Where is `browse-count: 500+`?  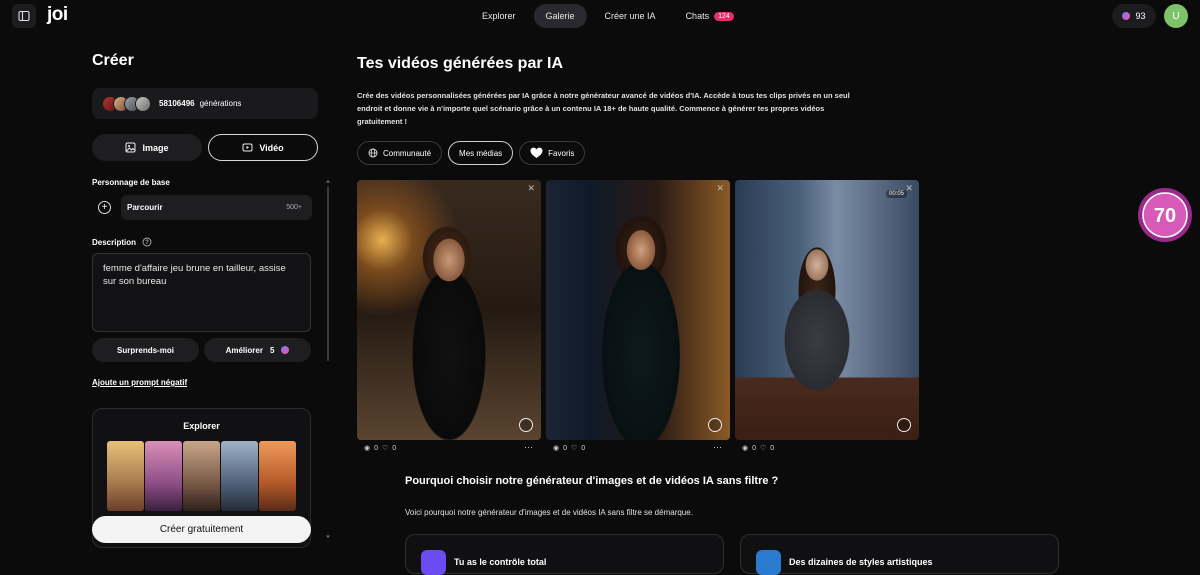 browse-count: 500+ is located at coordinates (294, 207).